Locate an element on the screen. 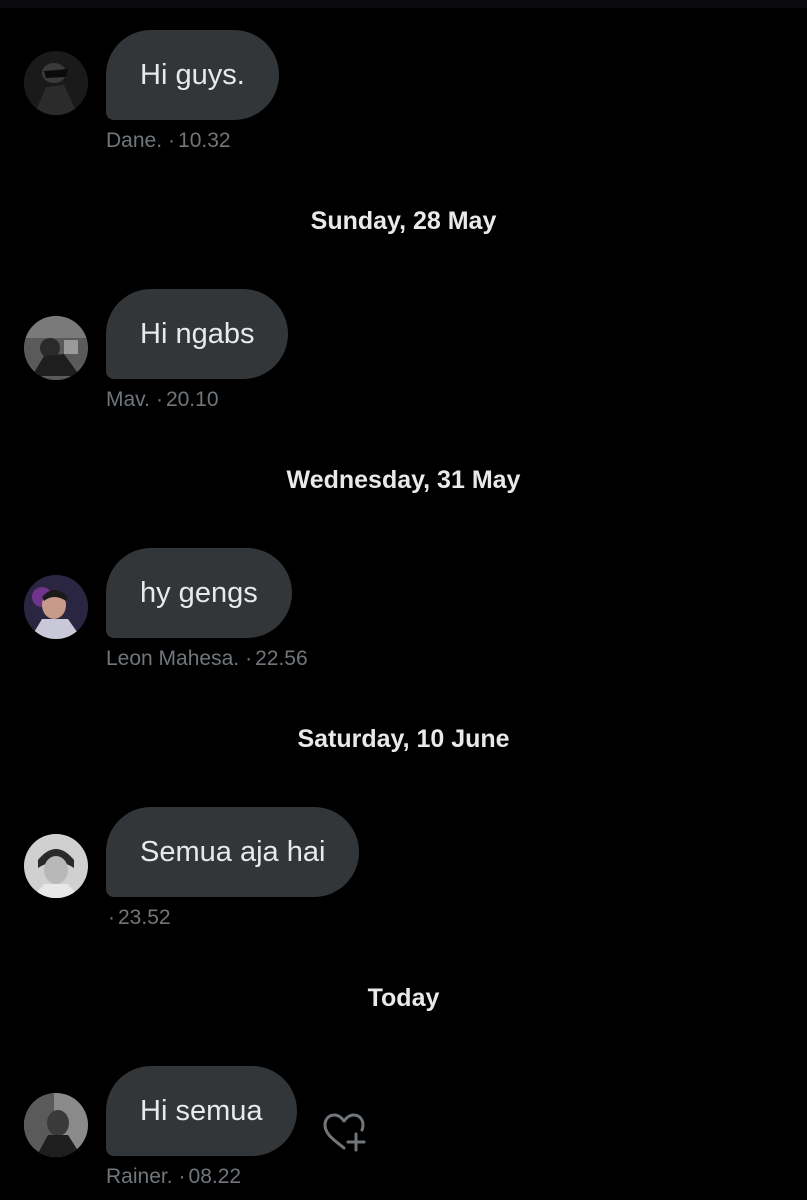  message-meta: Mav. · 20.10 is located at coordinates (162, 400).